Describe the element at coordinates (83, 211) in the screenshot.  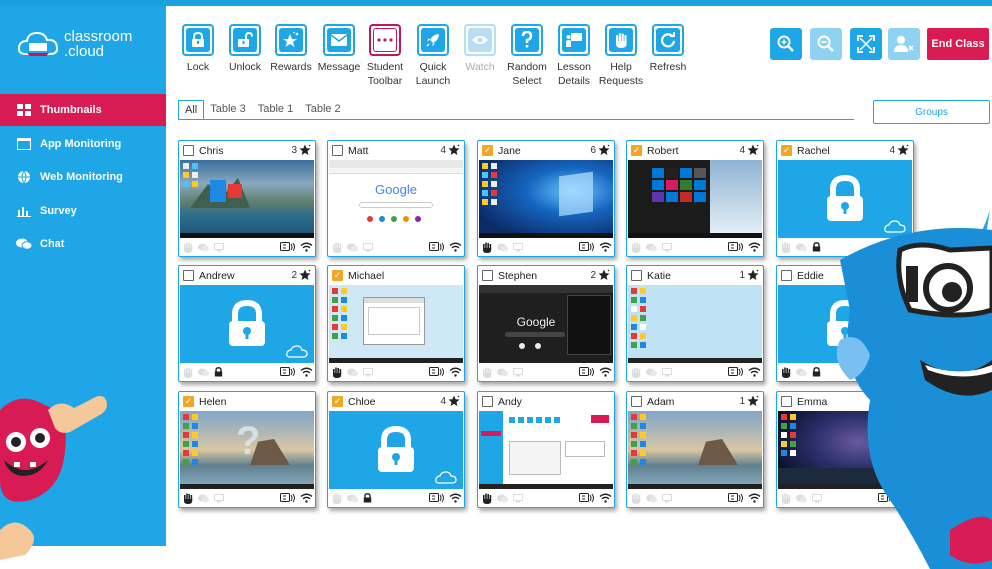
I see `sidebar-item-survey: Survey` at that location.